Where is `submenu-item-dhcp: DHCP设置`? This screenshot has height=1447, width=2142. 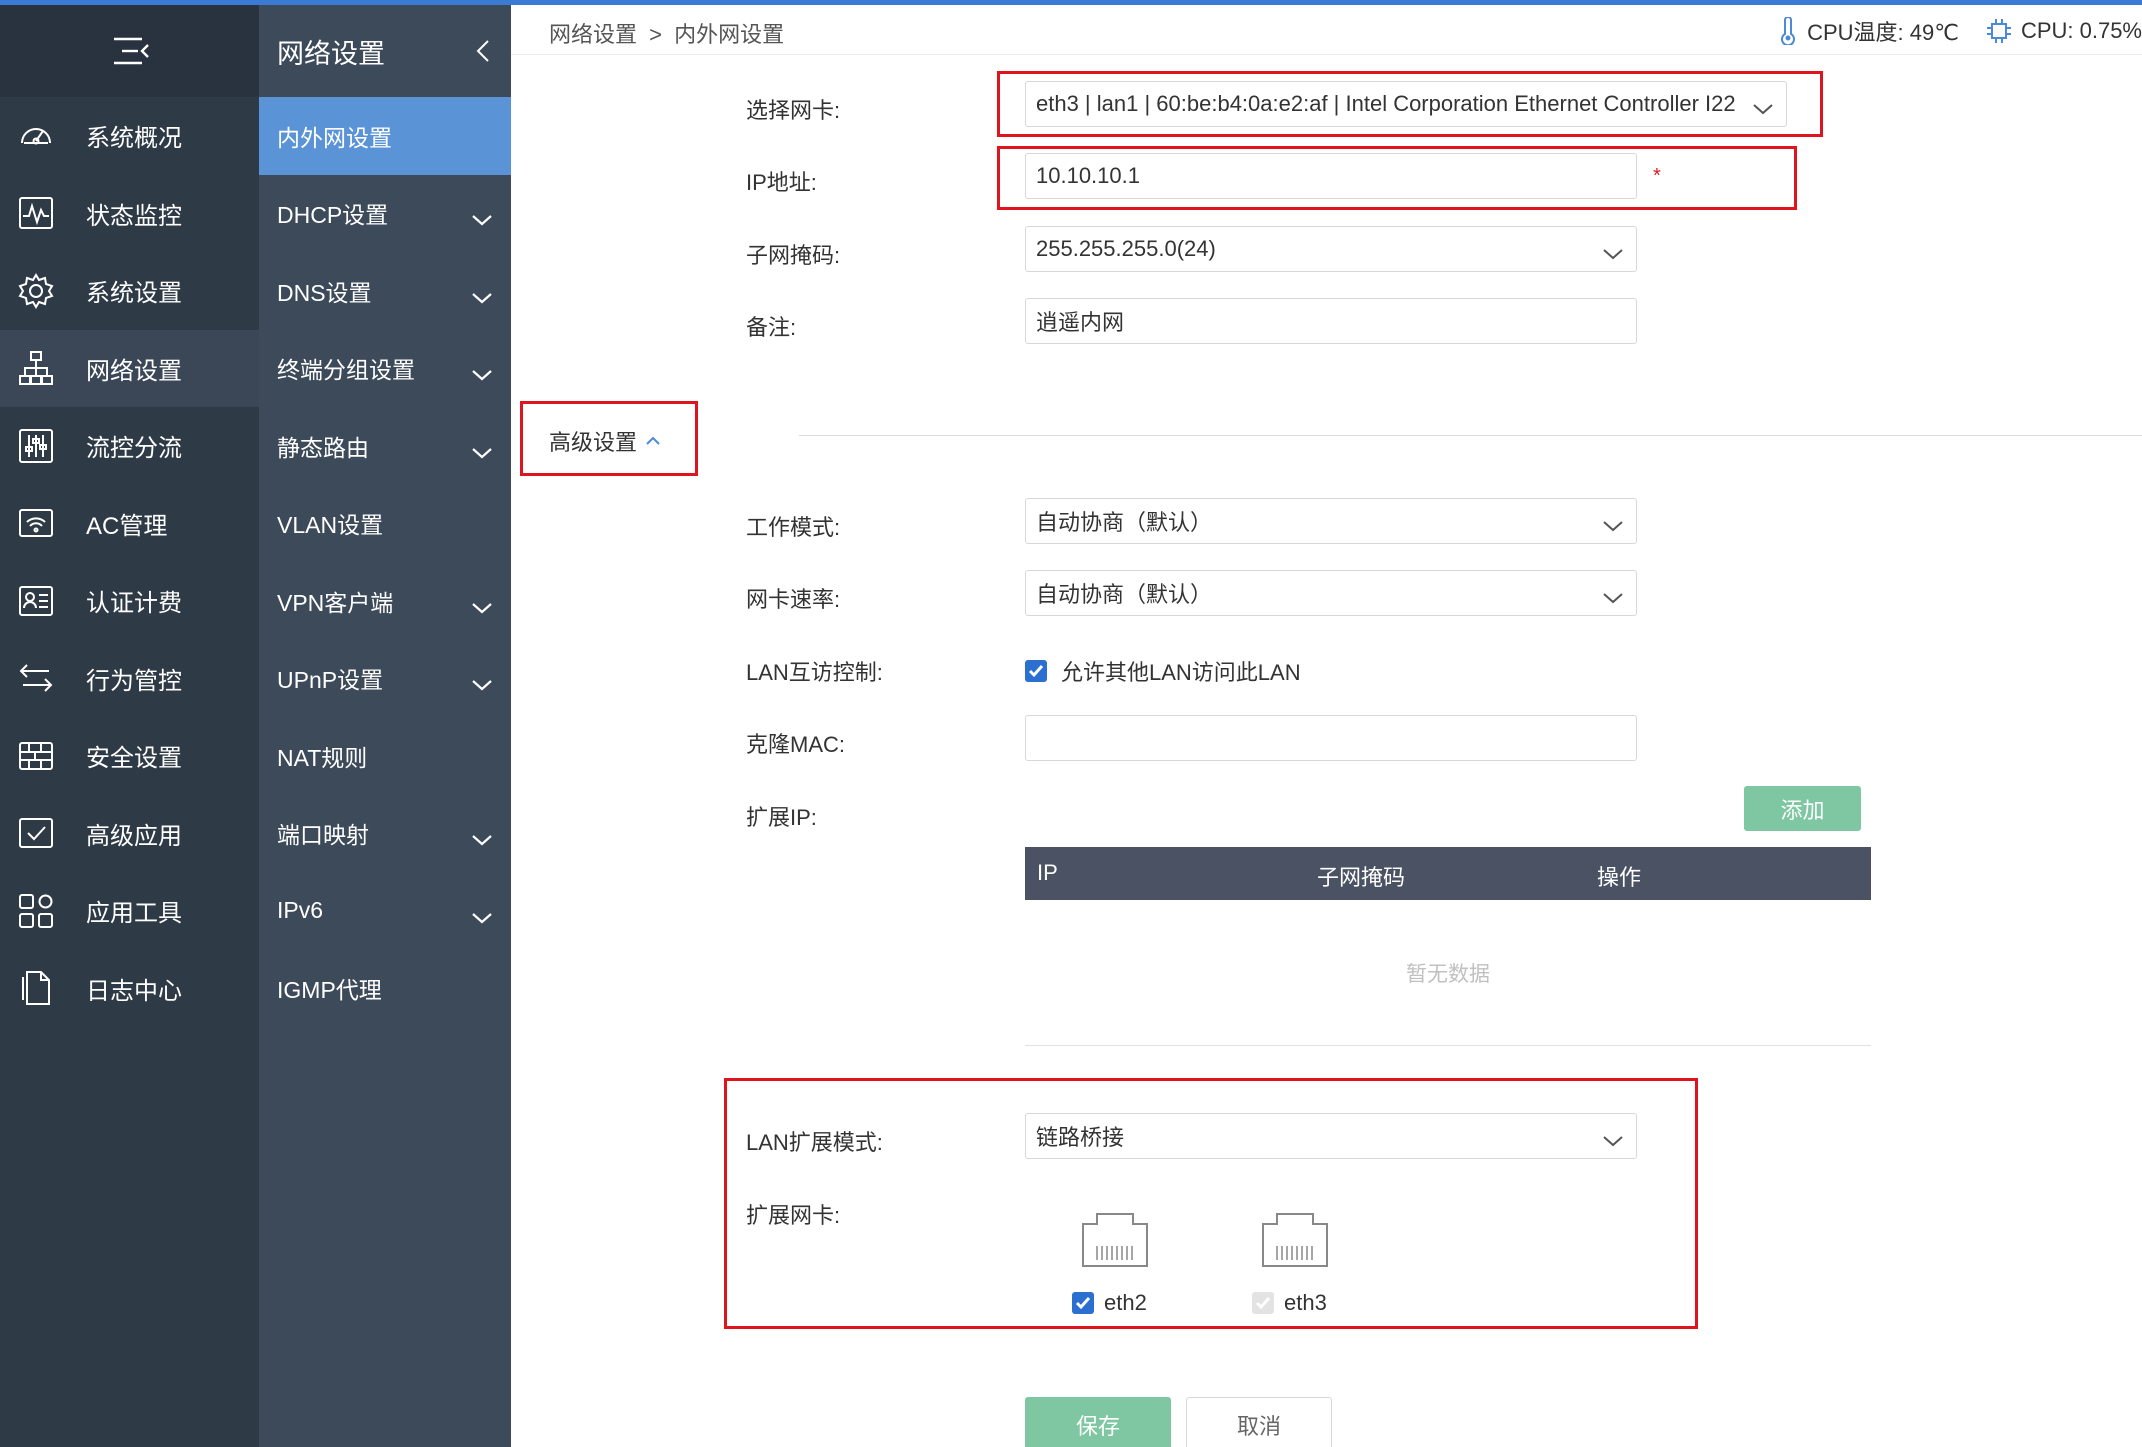
submenu-item-dhcp: DHCP设置 is located at coordinates (385, 214).